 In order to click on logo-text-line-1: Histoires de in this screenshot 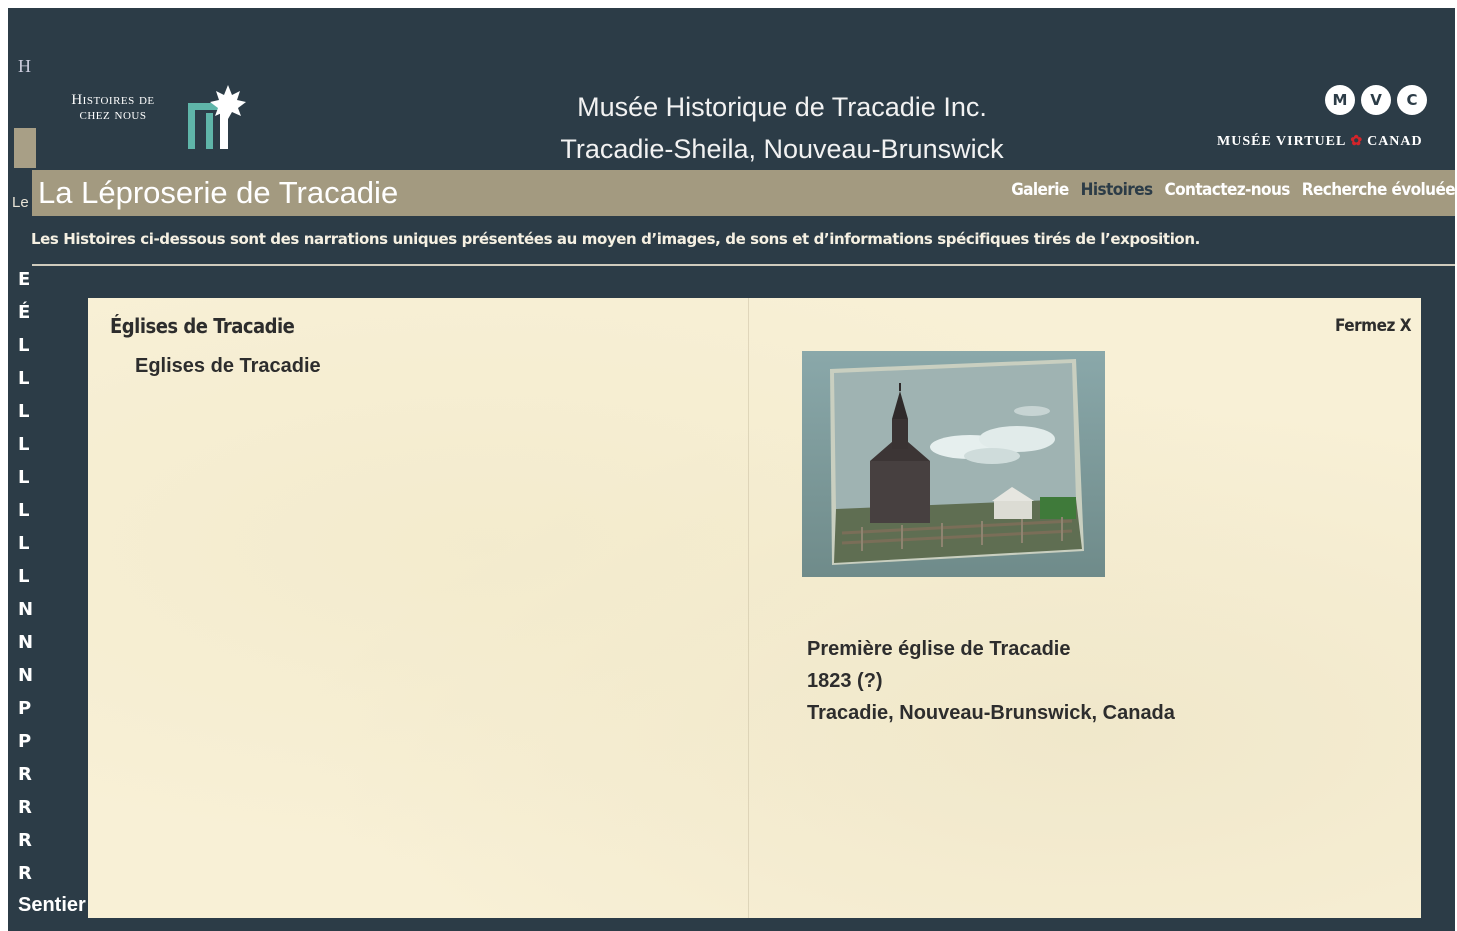, I will do `click(113, 100)`.